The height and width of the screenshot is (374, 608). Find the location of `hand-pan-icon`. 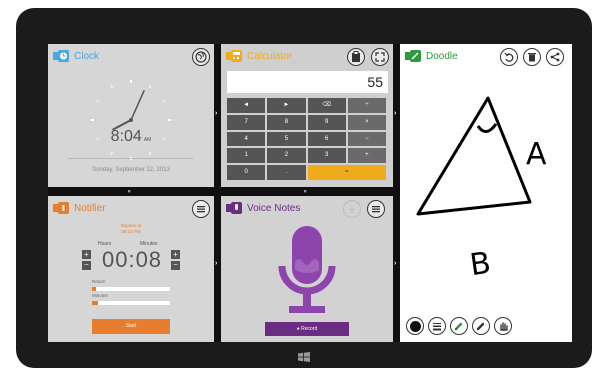

hand-pan-icon is located at coordinates (504, 326).